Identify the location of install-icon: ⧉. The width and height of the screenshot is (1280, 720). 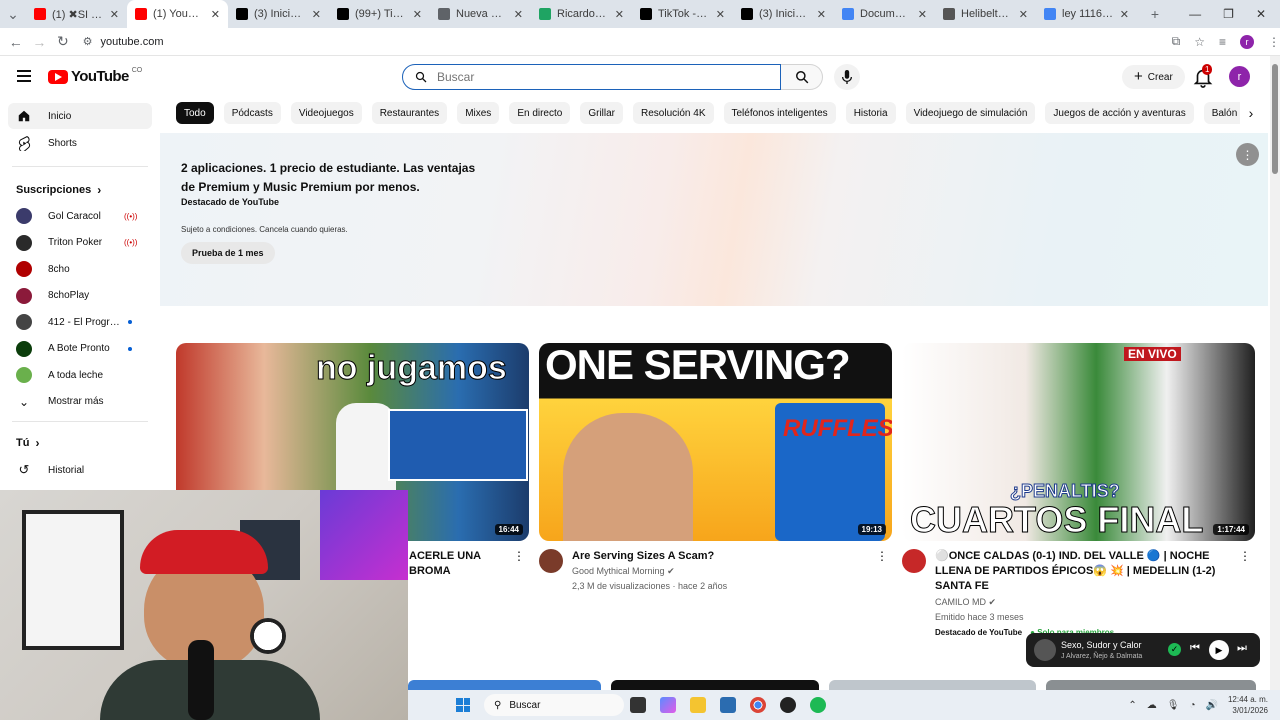
(1176, 41).